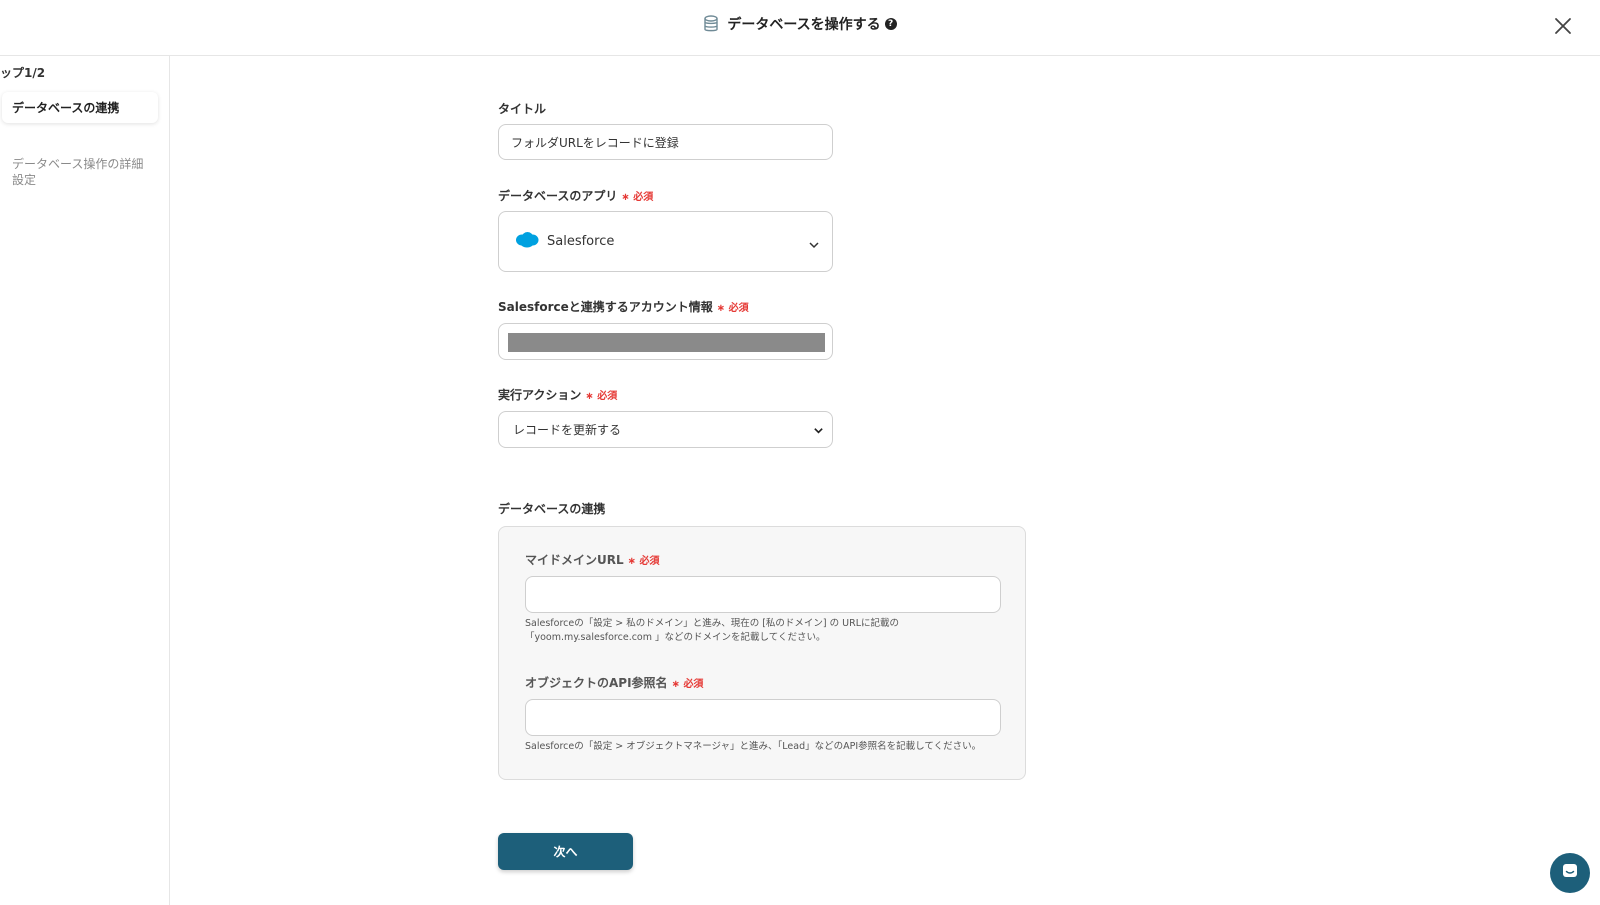  I want to click on chat-icon, so click(1570, 873).